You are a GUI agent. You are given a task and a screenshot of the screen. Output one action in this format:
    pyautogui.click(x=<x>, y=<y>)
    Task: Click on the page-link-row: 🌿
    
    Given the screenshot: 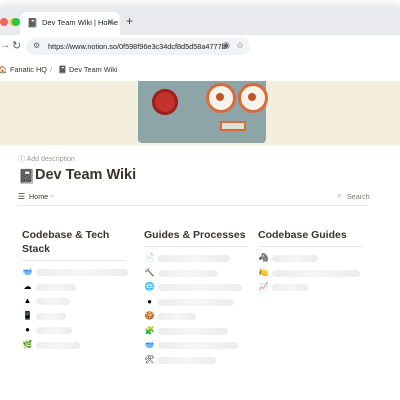 What is the action you would take?
    pyautogui.click(x=74, y=346)
    